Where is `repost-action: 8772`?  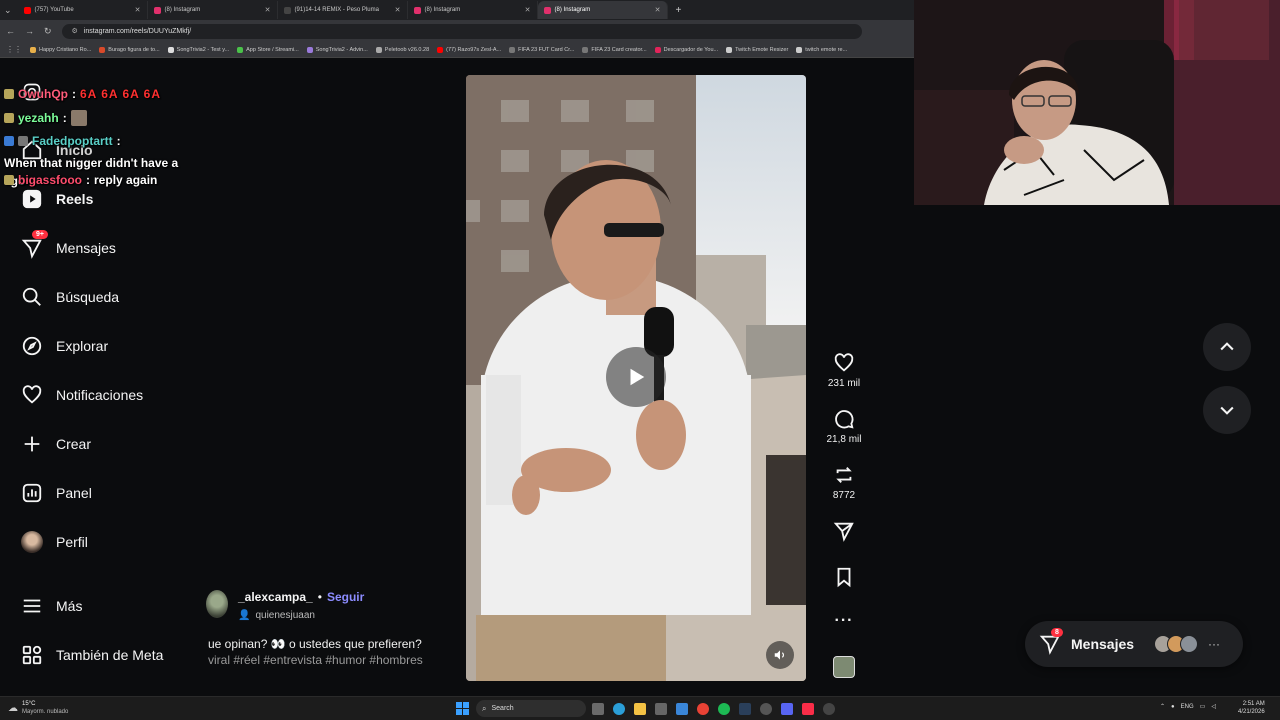
repost-action: 8772 is located at coordinates (844, 482).